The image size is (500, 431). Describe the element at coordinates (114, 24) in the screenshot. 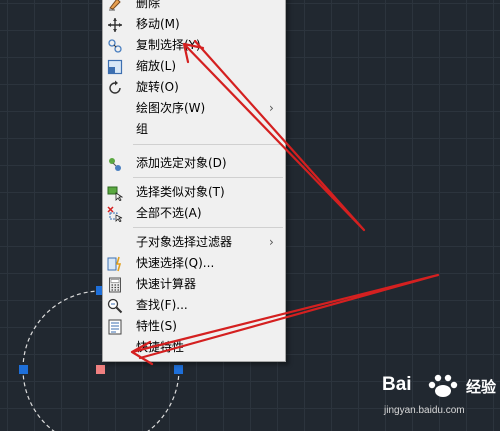

I see `move-cross-icon` at that location.